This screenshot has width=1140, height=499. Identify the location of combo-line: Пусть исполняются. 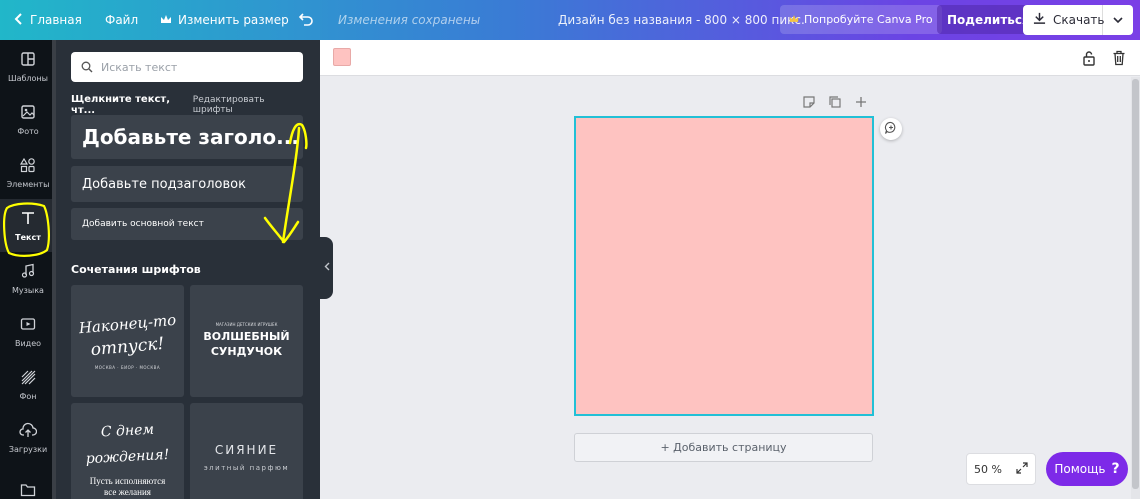
(127, 481).